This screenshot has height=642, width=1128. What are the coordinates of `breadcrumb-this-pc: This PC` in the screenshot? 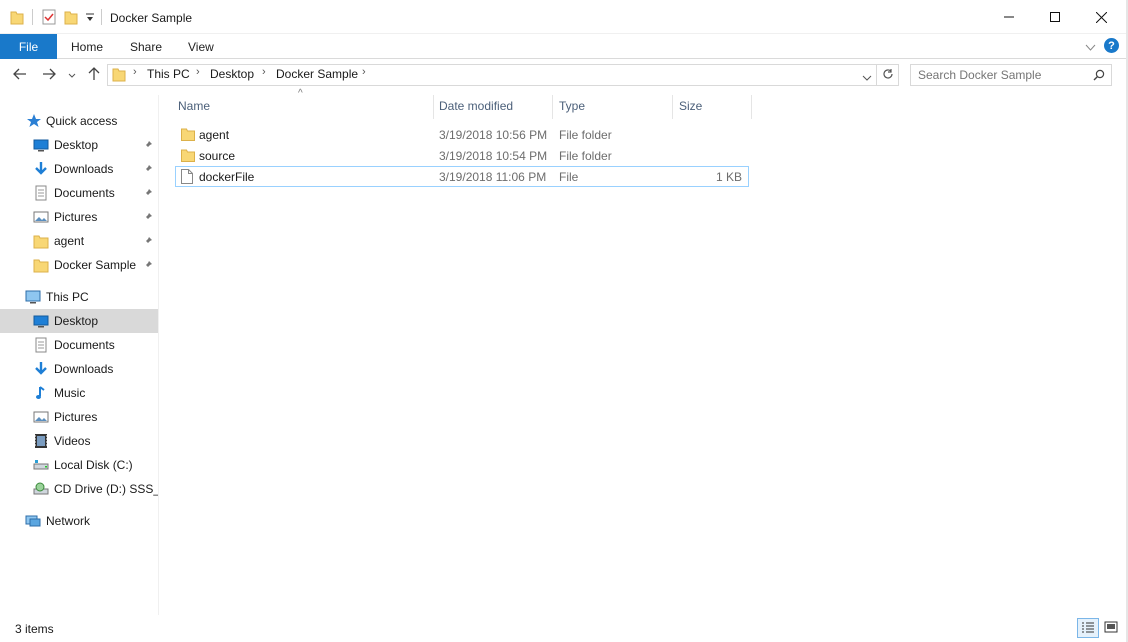 It's located at (168, 74).